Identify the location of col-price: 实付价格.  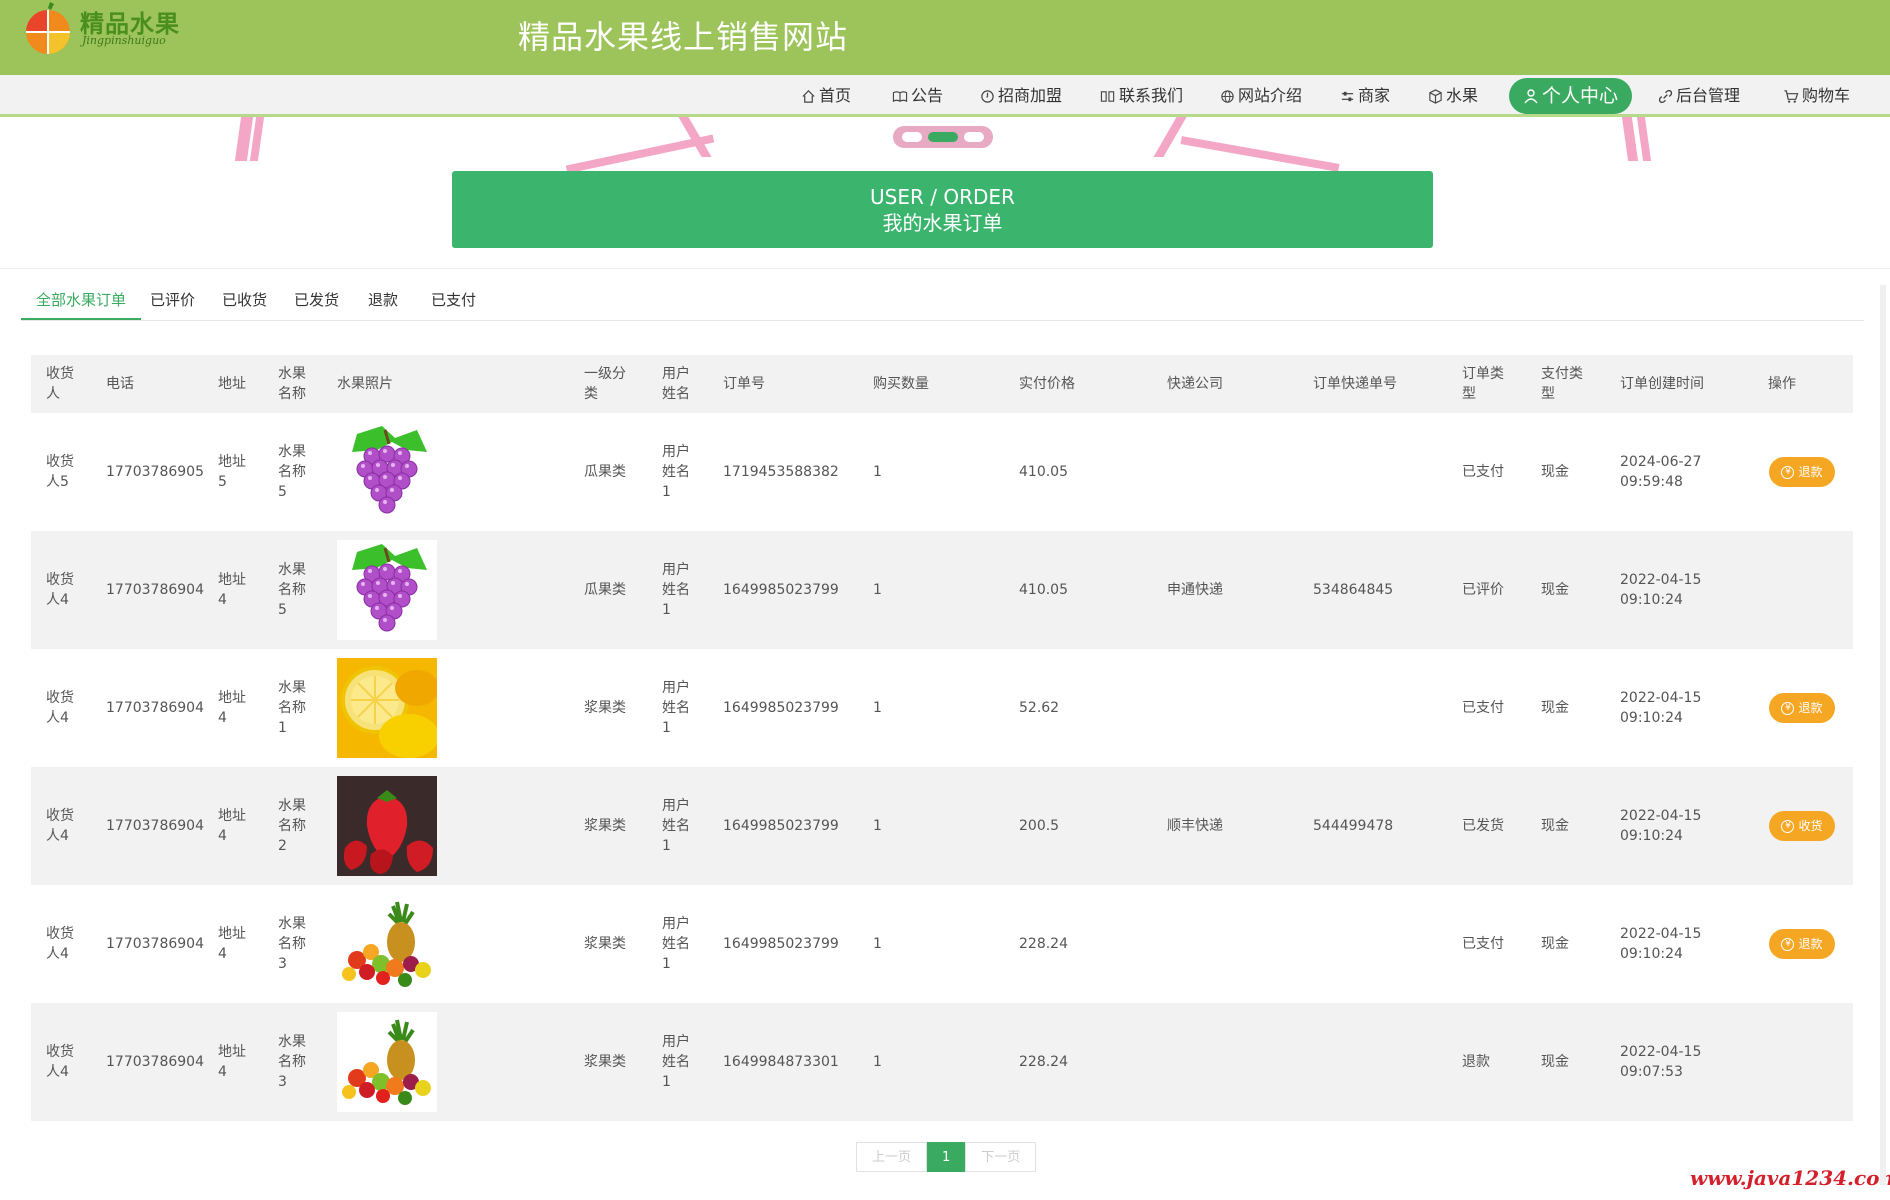
(1047, 384).